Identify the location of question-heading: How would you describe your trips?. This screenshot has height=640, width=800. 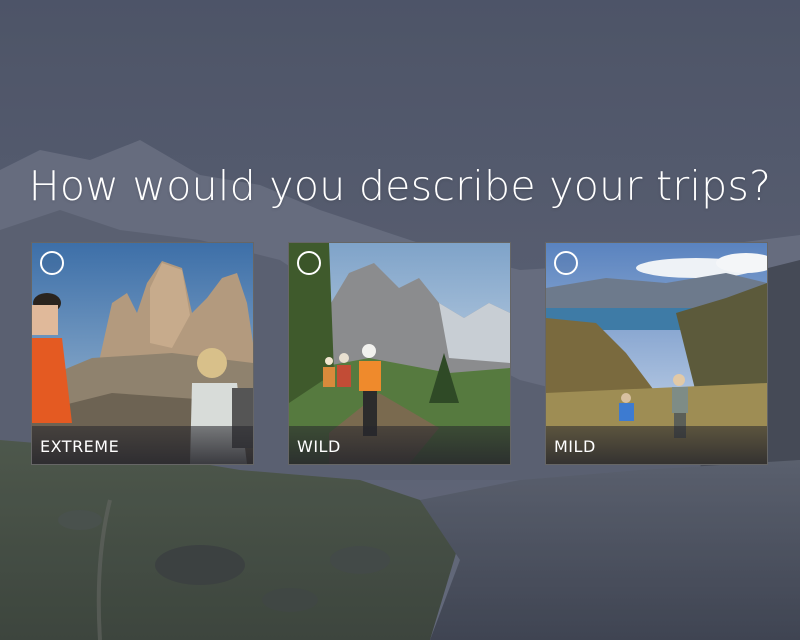
(400, 186).